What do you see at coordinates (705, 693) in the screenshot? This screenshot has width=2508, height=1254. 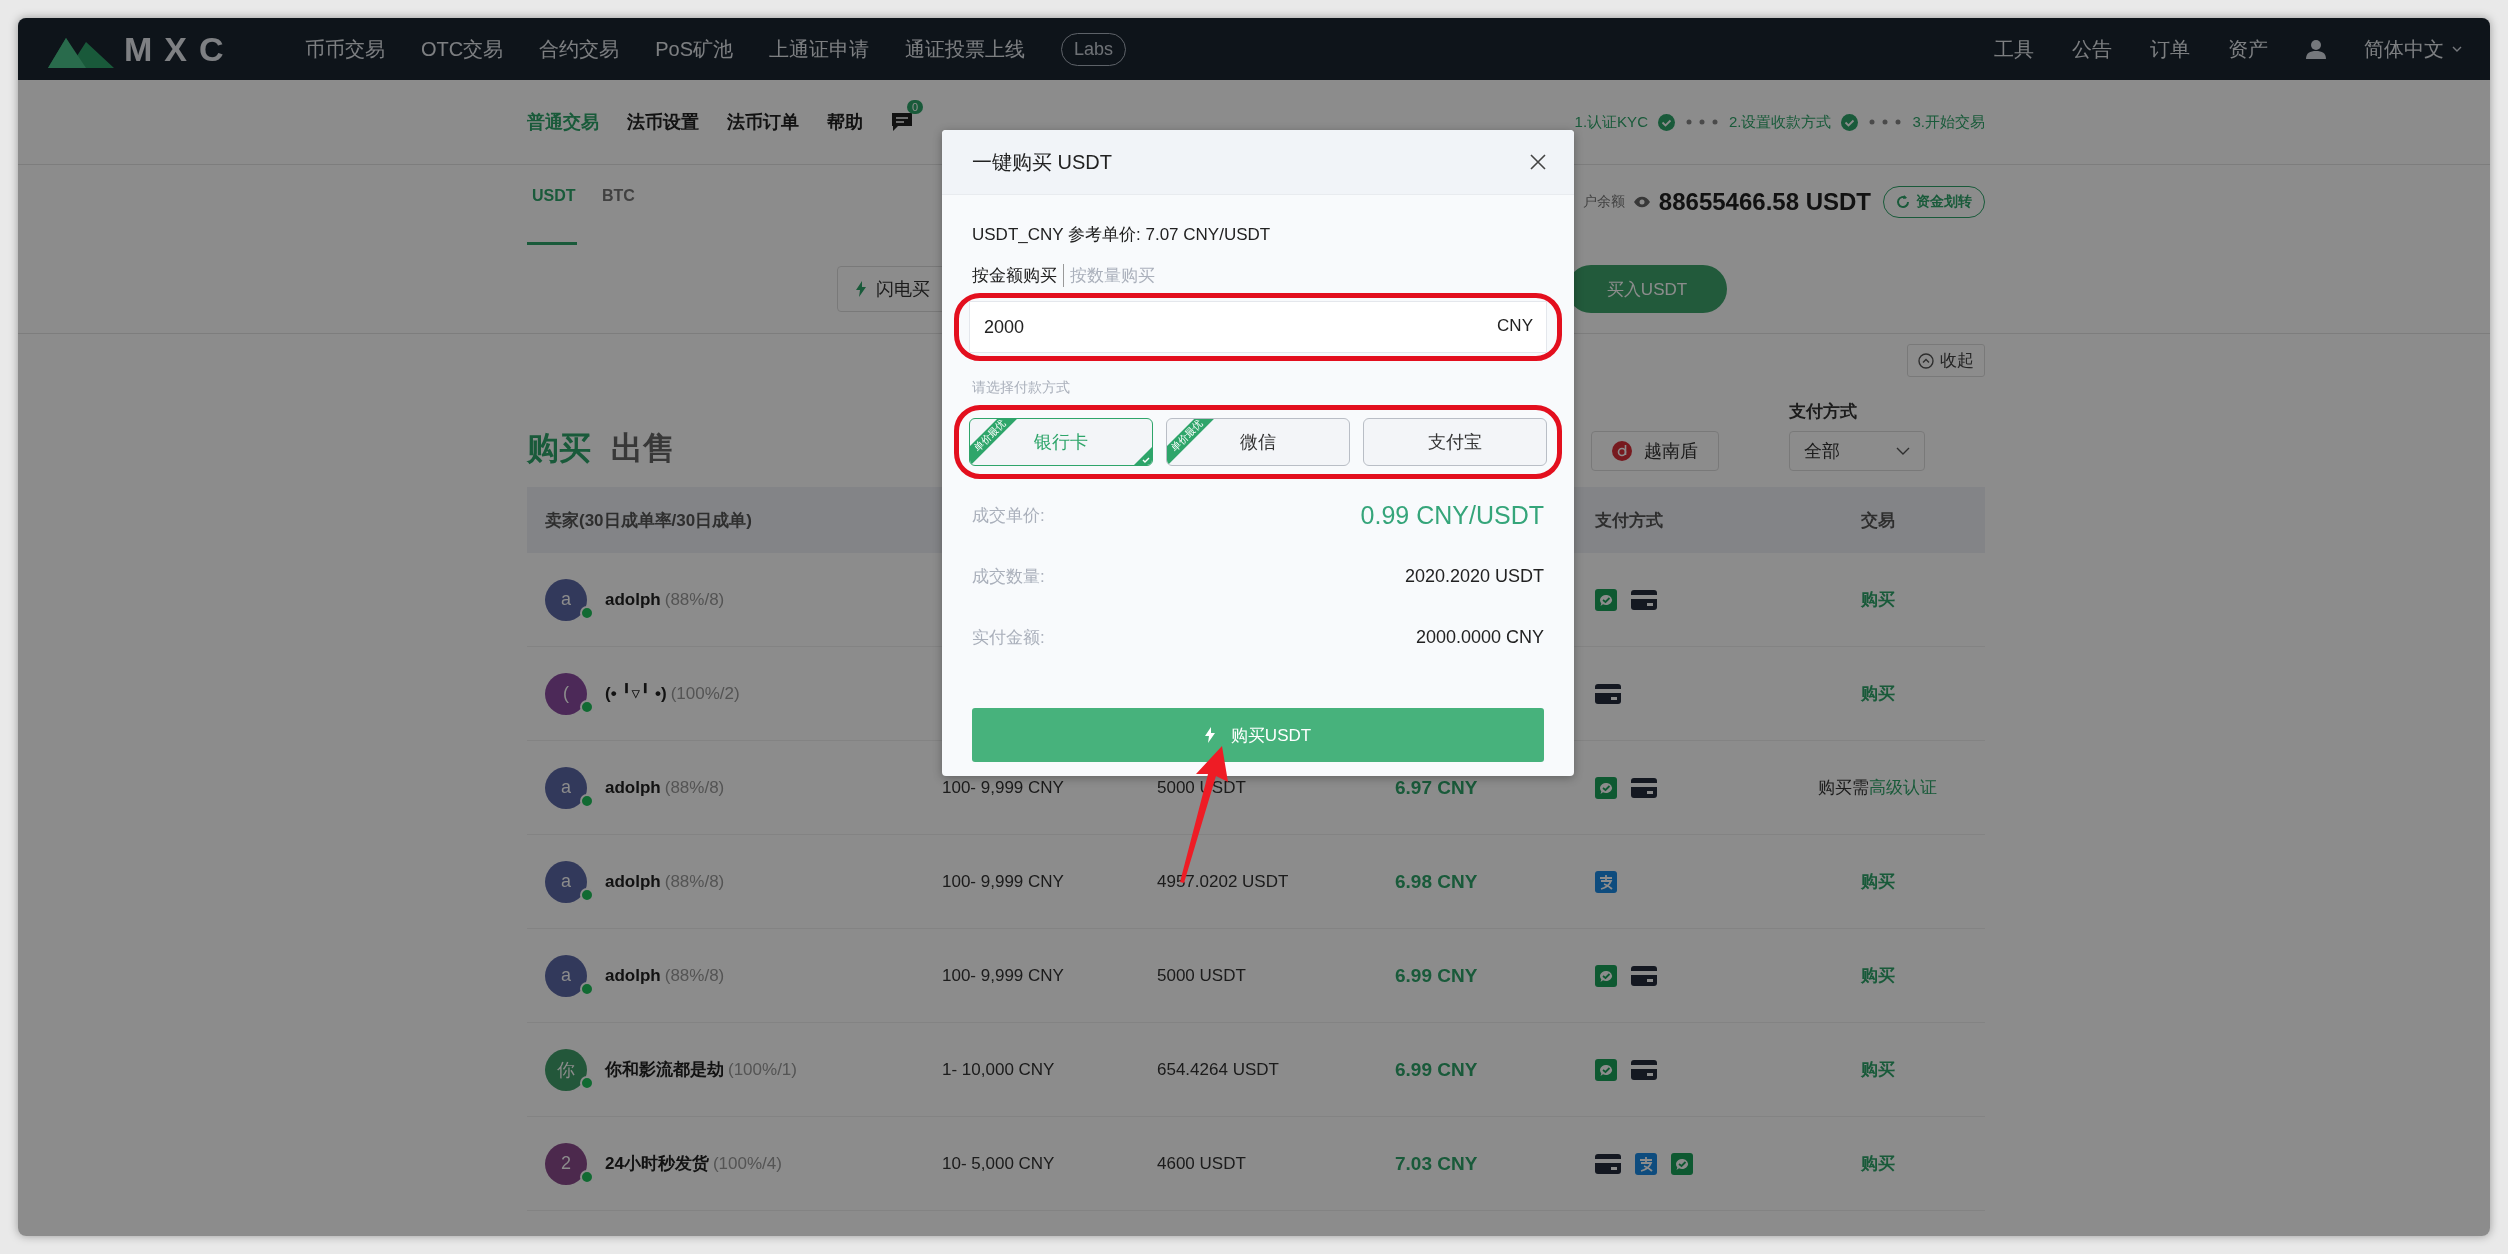 I see `seller-stats: (100%/2)` at bounding box center [705, 693].